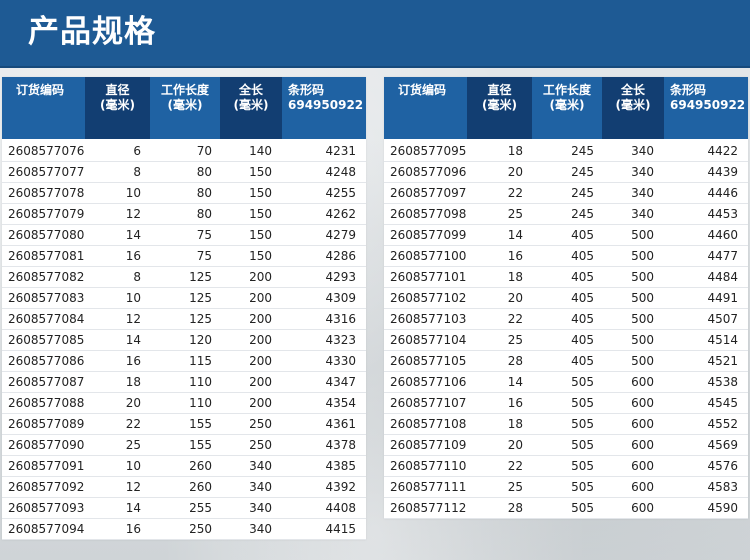 Image resolution: width=750 pixels, height=560 pixels. I want to click on table-row: 2608577080 14 75 150 4279, so click(184, 235).